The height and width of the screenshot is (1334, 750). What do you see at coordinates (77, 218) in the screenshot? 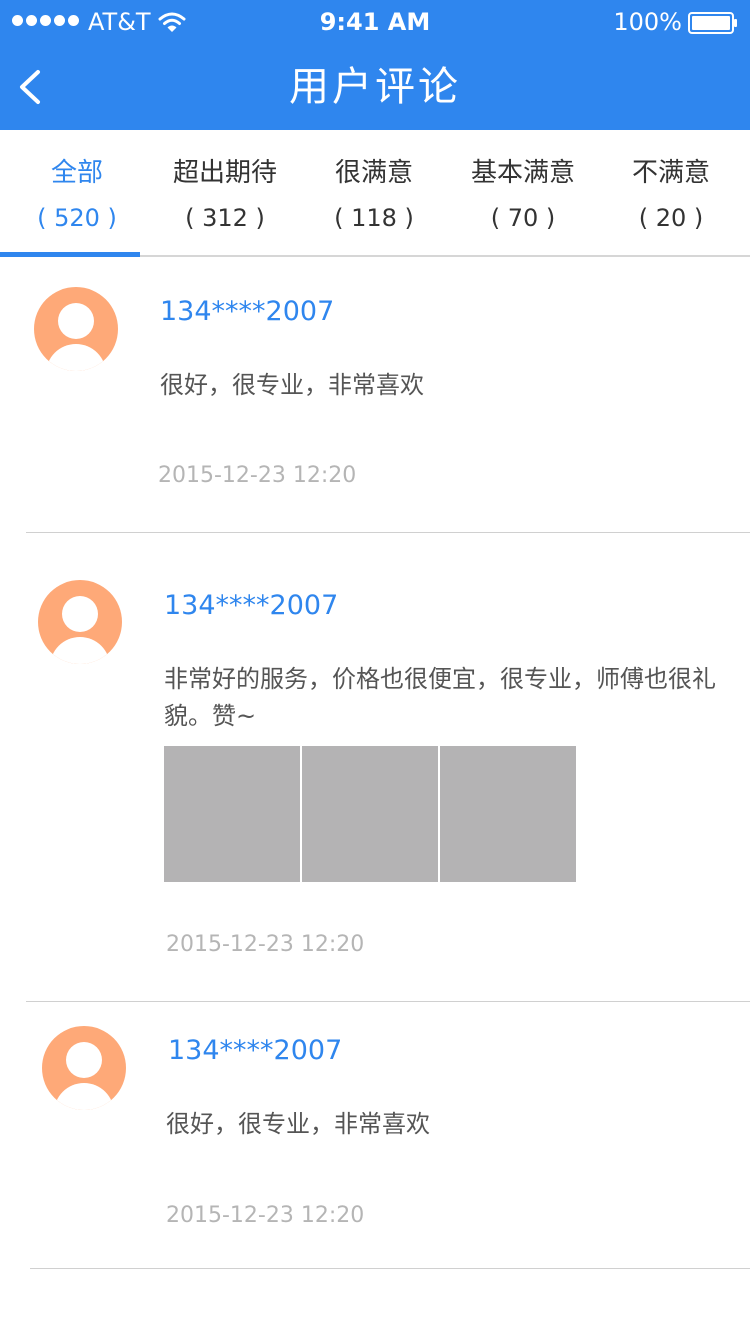
I see `tab-count: ( 520 )` at bounding box center [77, 218].